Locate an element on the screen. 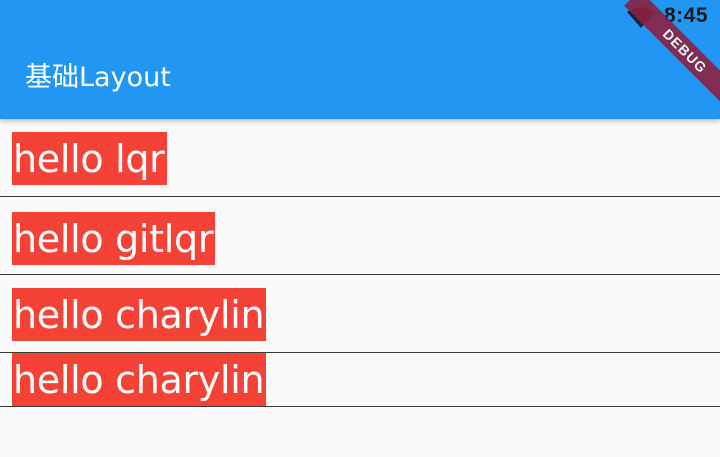 This screenshot has height=457, width=720. debug-banner: DEBUG is located at coordinates (660, 60).